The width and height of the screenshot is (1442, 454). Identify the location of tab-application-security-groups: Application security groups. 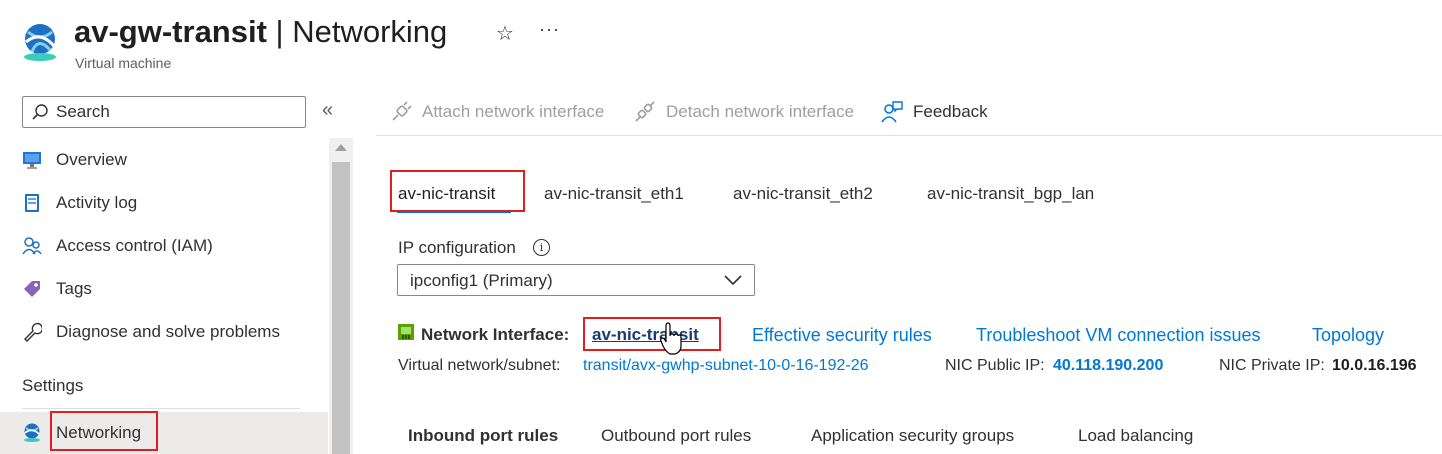
(912, 436).